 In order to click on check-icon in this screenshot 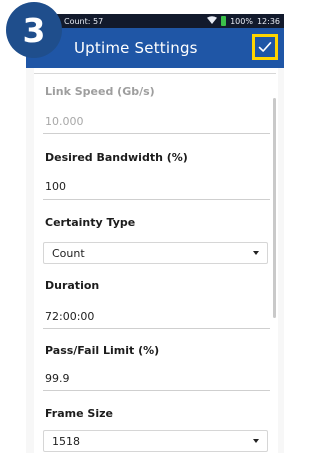, I will do `click(265, 47)`.